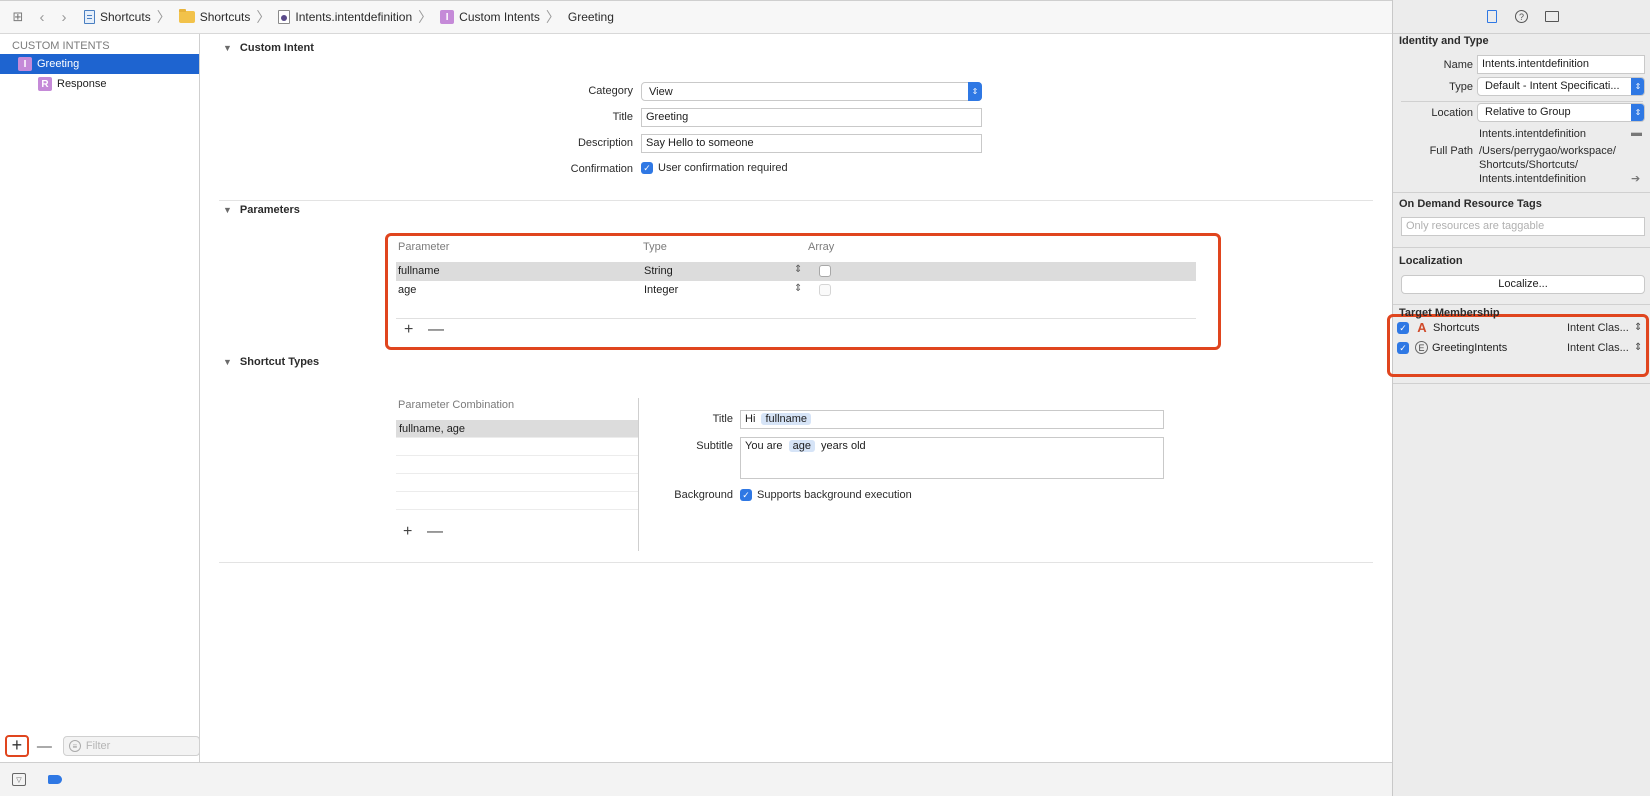 The height and width of the screenshot is (796, 1650). I want to click on list-item-empty, so click(517, 465).